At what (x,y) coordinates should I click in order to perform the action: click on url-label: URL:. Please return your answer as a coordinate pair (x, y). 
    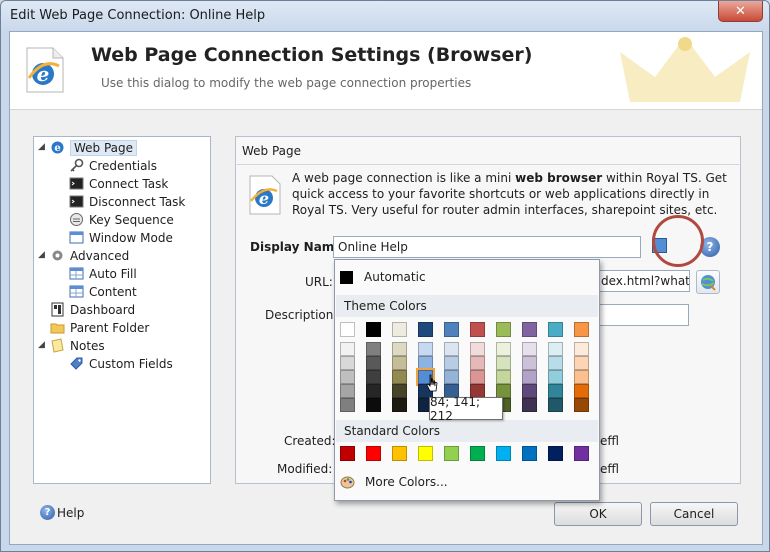
    Looking at the image, I should click on (319, 282).